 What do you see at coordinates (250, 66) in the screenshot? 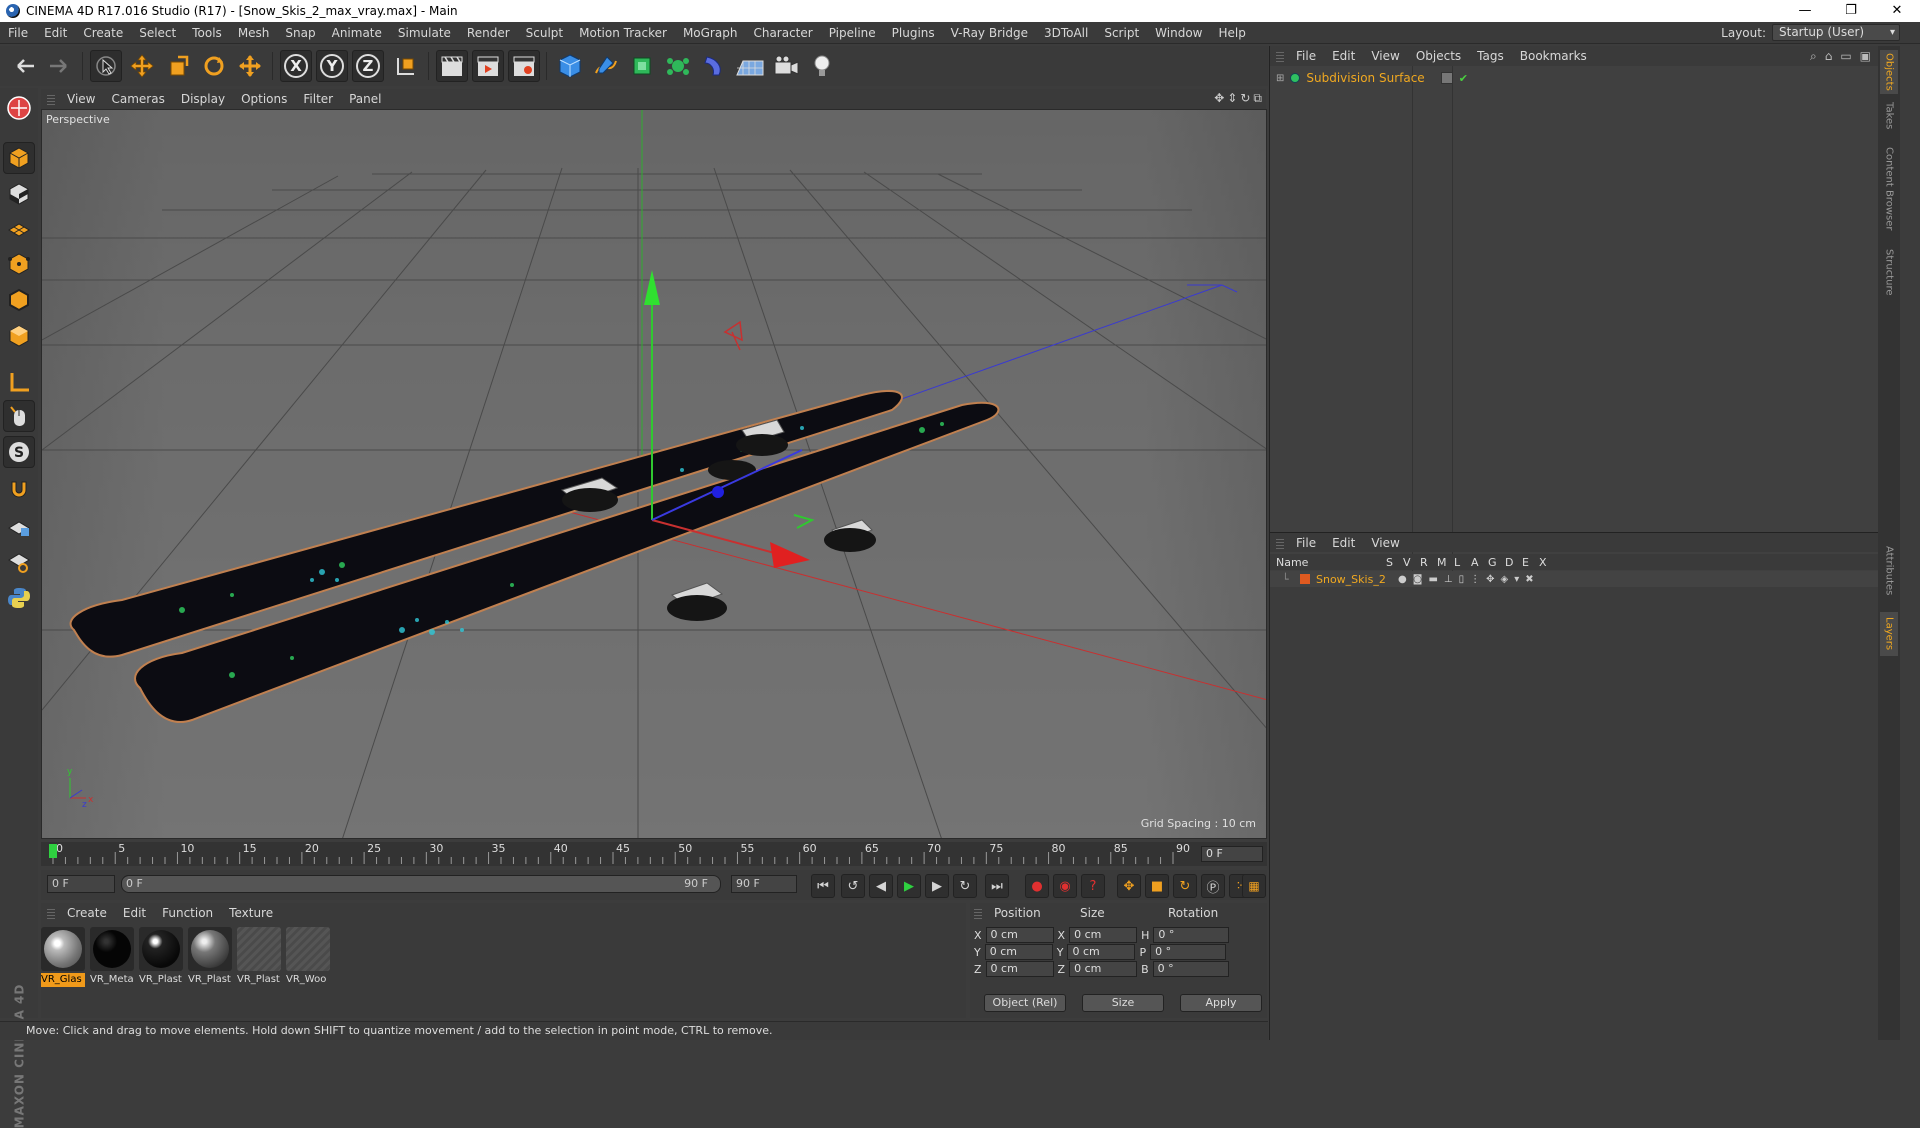
I see `recent-tool-button` at bounding box center [250, 66].